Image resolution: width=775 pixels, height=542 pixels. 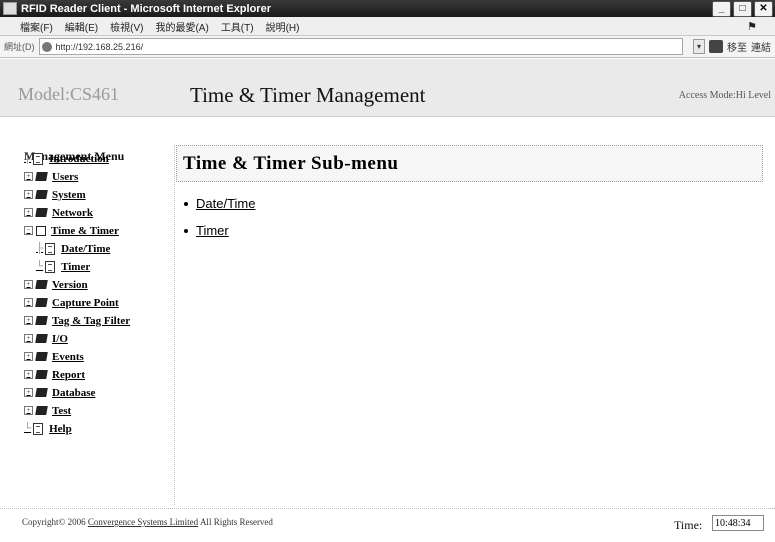 What do you see at coordinates (36, 26) in the screenshot?
I see `menu-file: 檔案(F)` at bounding box center [36, 26].